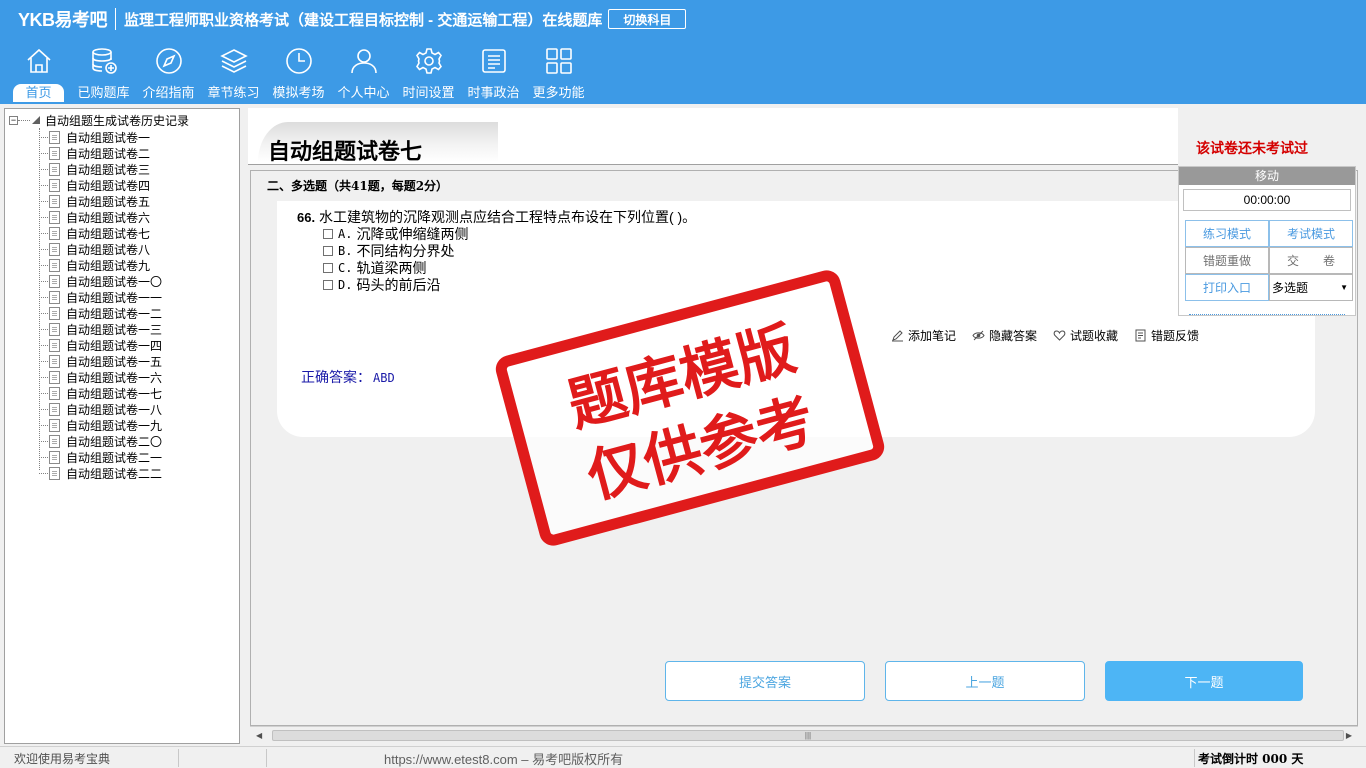 The height and width of the screenshot is (768, 1366). Describe the element at coordinates (114, 393) in the screenshot. I see `tree-item-label: 自动组题试卷一七` at that location.